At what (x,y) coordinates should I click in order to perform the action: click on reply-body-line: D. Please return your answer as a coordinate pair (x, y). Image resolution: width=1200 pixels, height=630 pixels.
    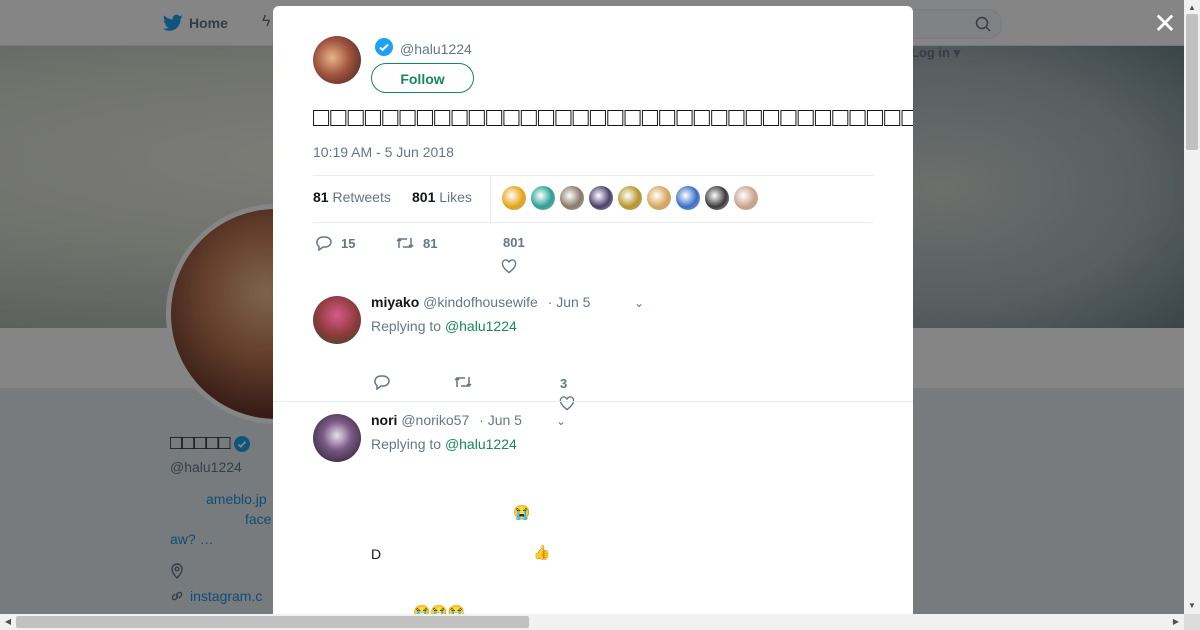
    Looking at the image, I should click on (376, 554).